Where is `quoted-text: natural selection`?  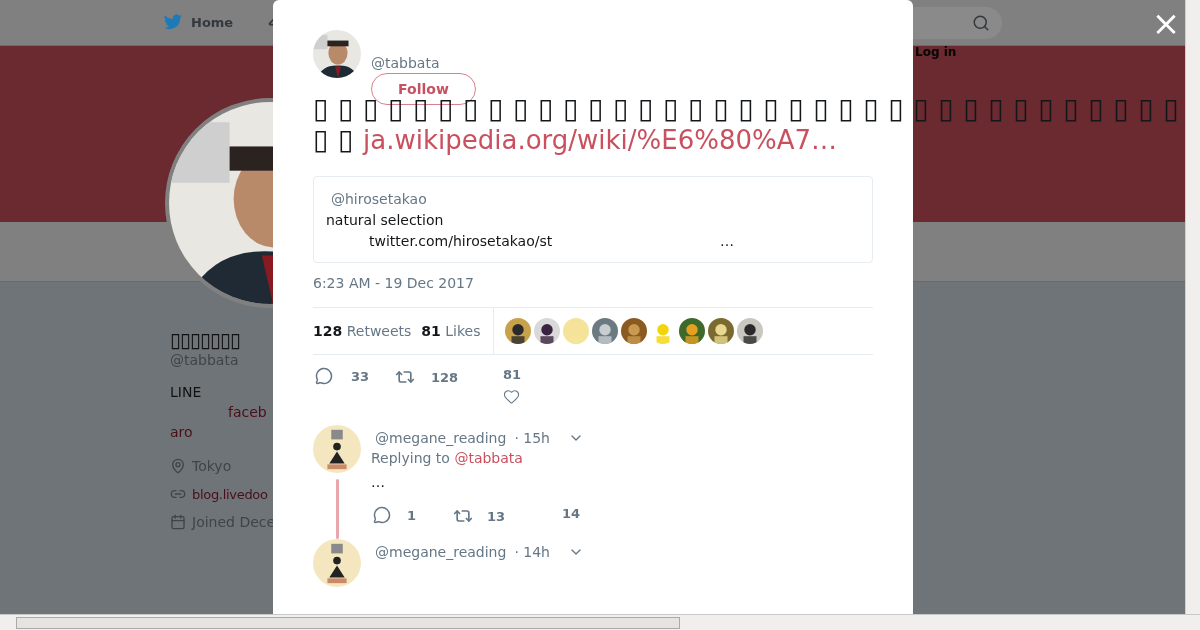 quoted-text: natural selection is located at coordinates (385, 220).